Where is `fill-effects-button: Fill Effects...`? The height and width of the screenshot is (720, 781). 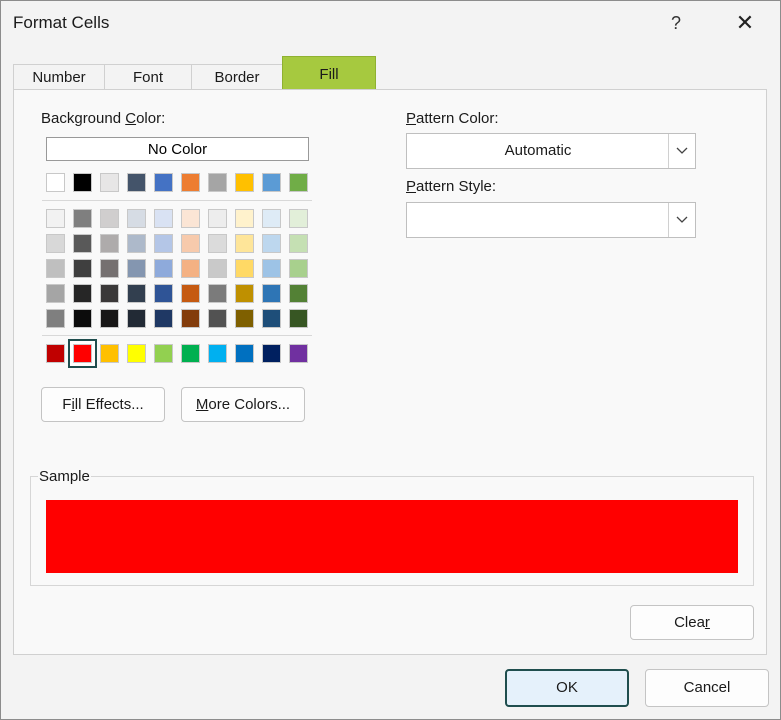 fill-effects-button: Fill Effects... is located at coordinates (103, 404).